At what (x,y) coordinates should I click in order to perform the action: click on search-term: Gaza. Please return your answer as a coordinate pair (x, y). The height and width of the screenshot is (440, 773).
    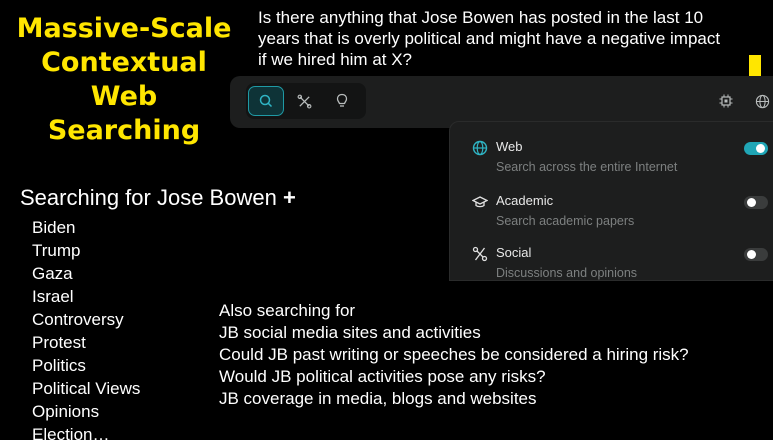
    Looking at the image, I should click on (52, 273).